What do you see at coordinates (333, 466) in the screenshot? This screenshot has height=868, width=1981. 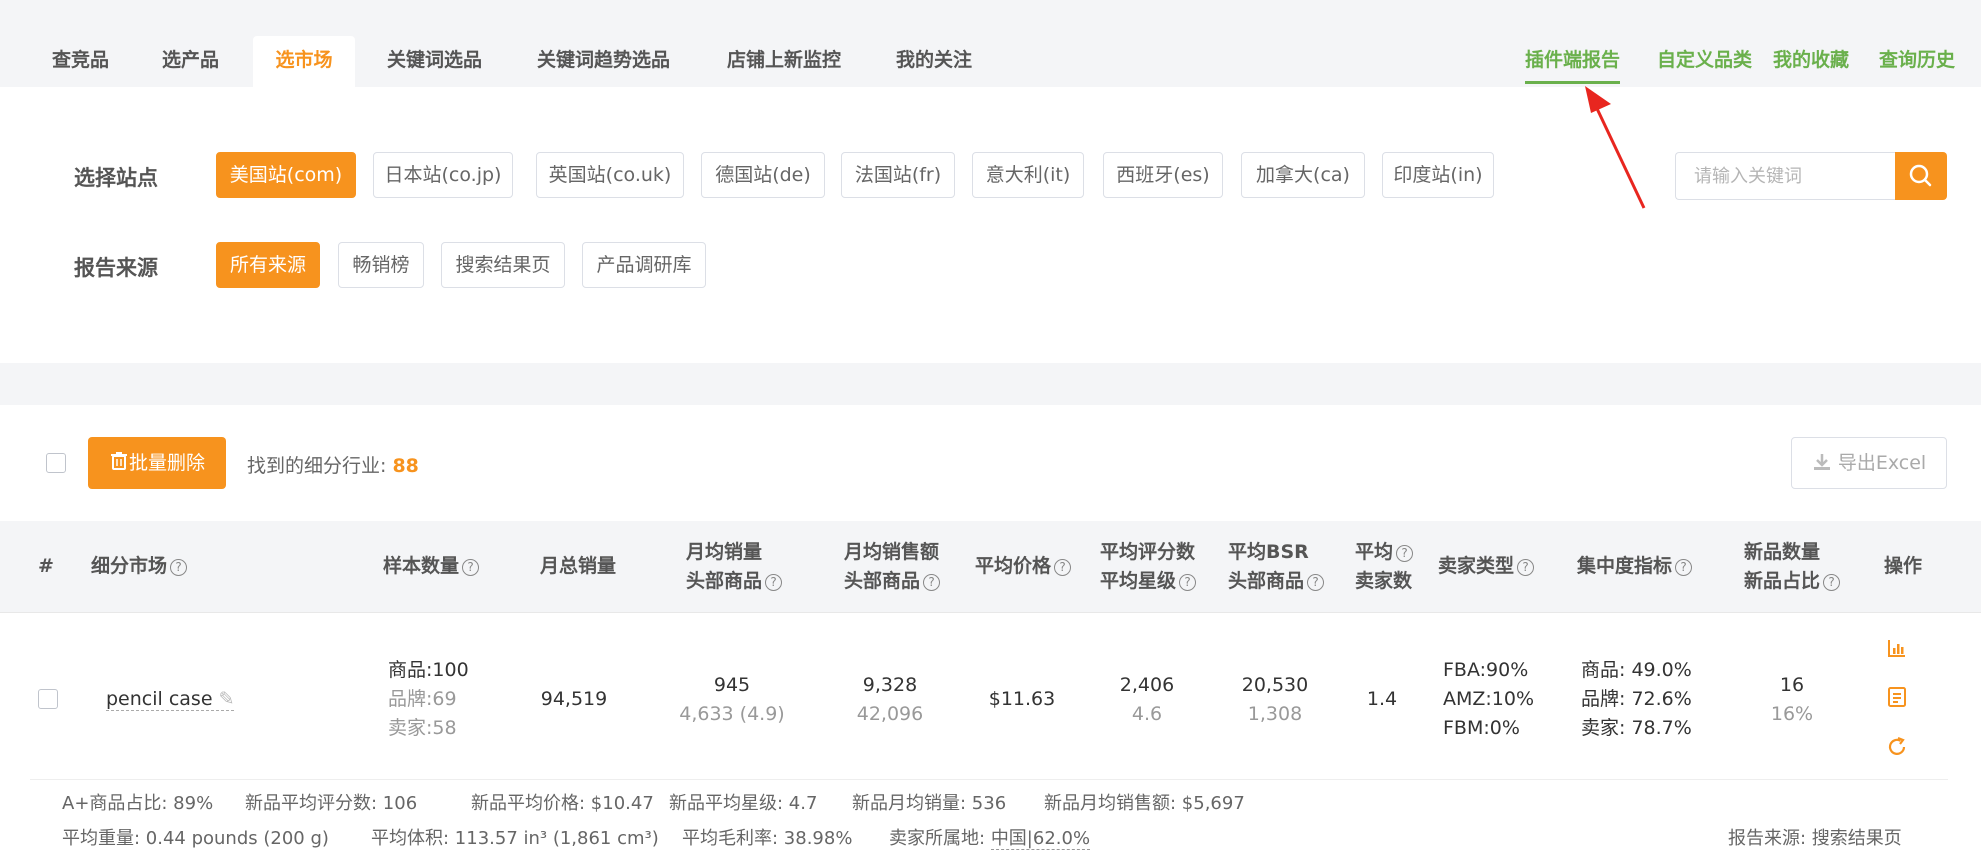 I see `found-count-text: 找到的细分行业: 88` at bounding box center [333, 466].